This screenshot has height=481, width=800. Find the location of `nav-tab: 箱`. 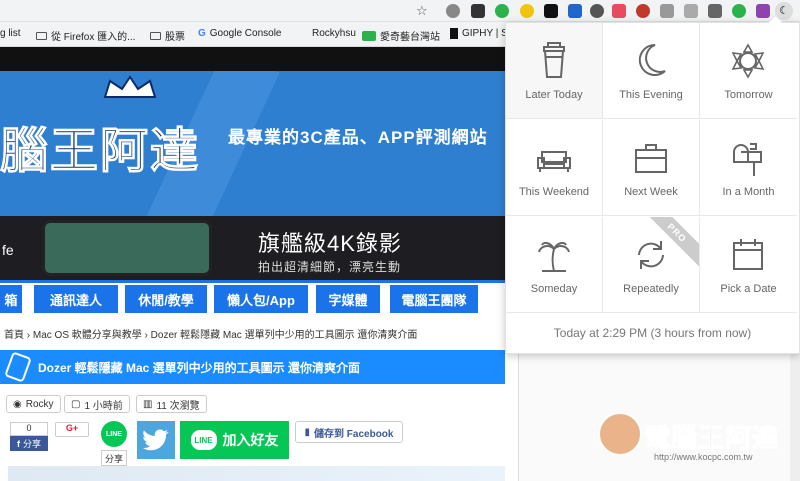

nav-tab: 箱 is located at coordinates (11, 299).